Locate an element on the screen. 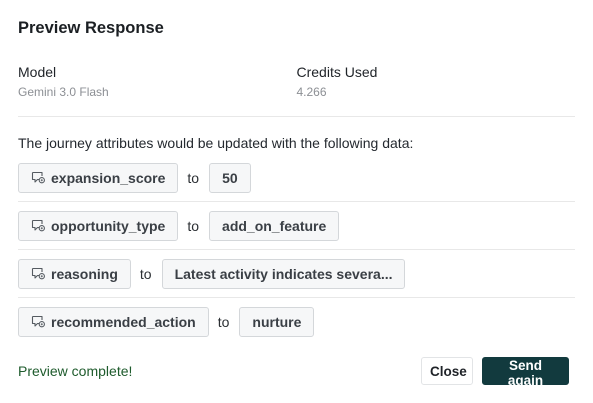 This screenshot has width=593, height=403. credits-value: 4.266 is located at coordinates (311, 92).